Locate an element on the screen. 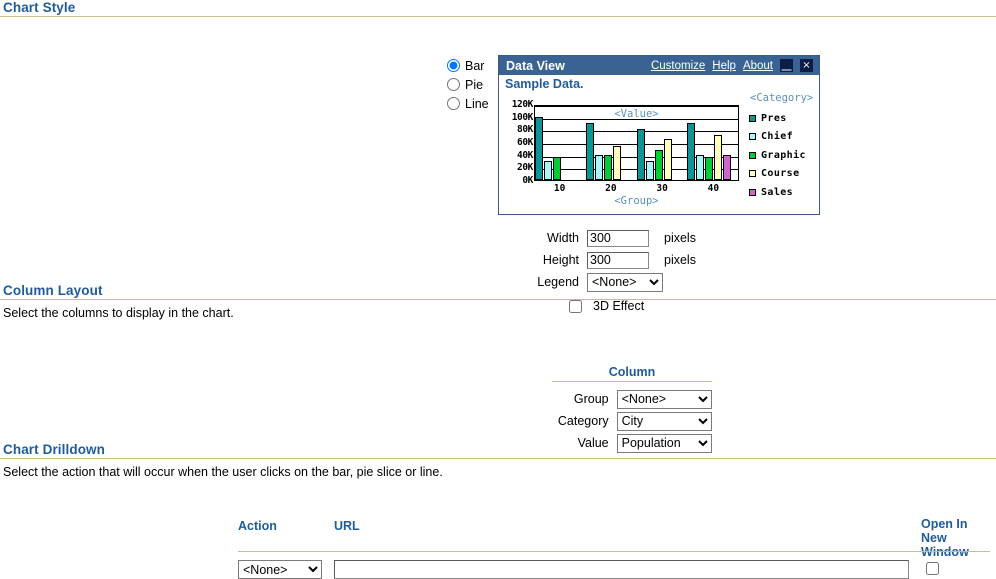  legend-item: Course is located at coordinates (783, 174).